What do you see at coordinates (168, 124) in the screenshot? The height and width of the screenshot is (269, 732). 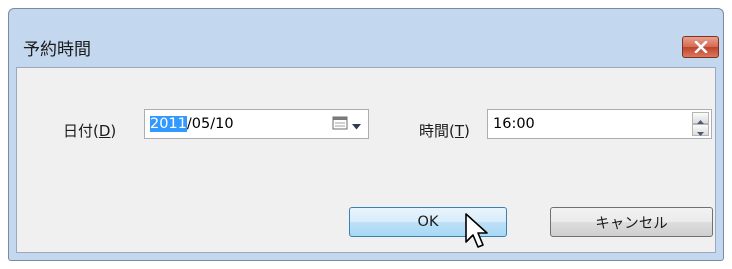 I see `date-year-selection: 2011` at bounding box center [168, 124].